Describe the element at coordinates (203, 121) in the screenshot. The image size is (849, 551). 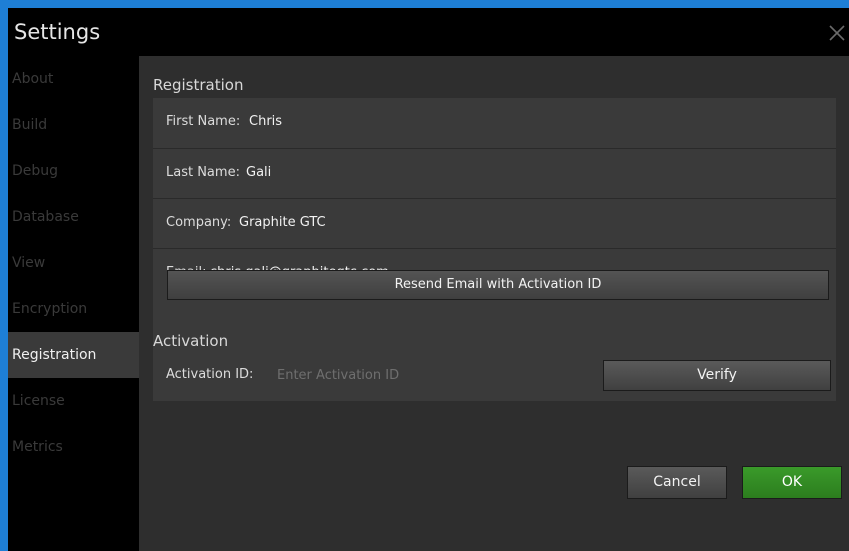
I see `first-name-label: First Name:` at that location.